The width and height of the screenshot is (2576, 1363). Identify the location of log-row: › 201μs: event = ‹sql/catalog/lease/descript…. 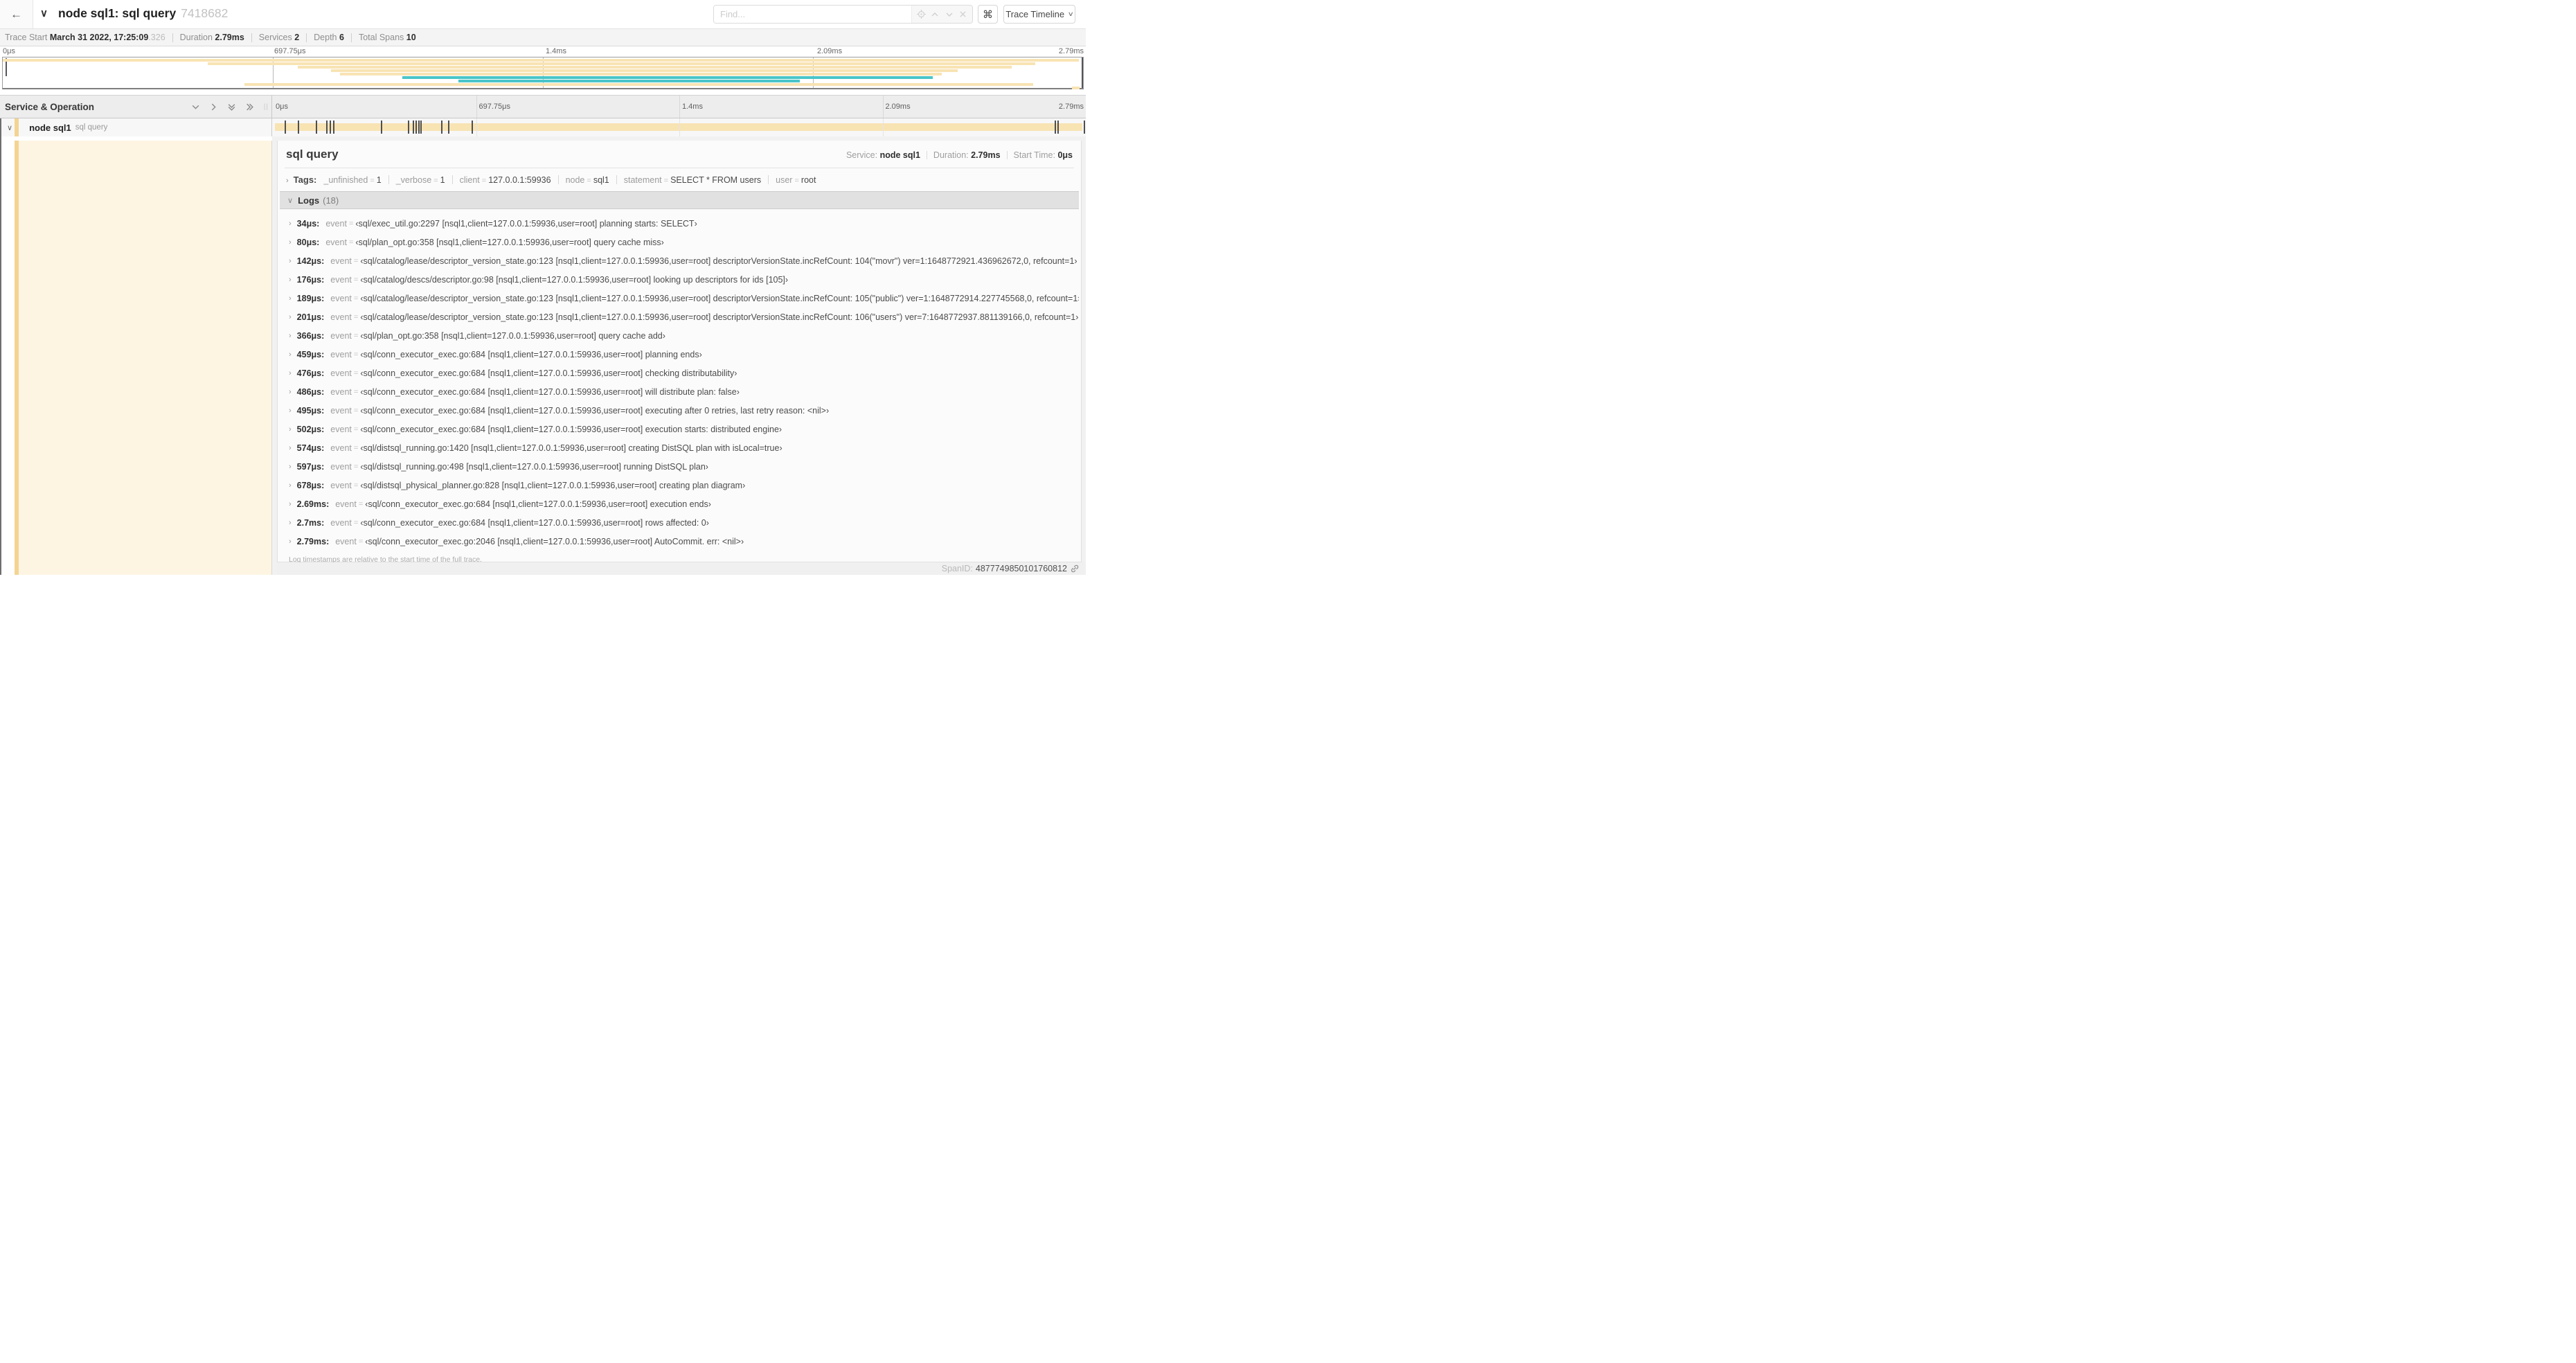
(684, 317).